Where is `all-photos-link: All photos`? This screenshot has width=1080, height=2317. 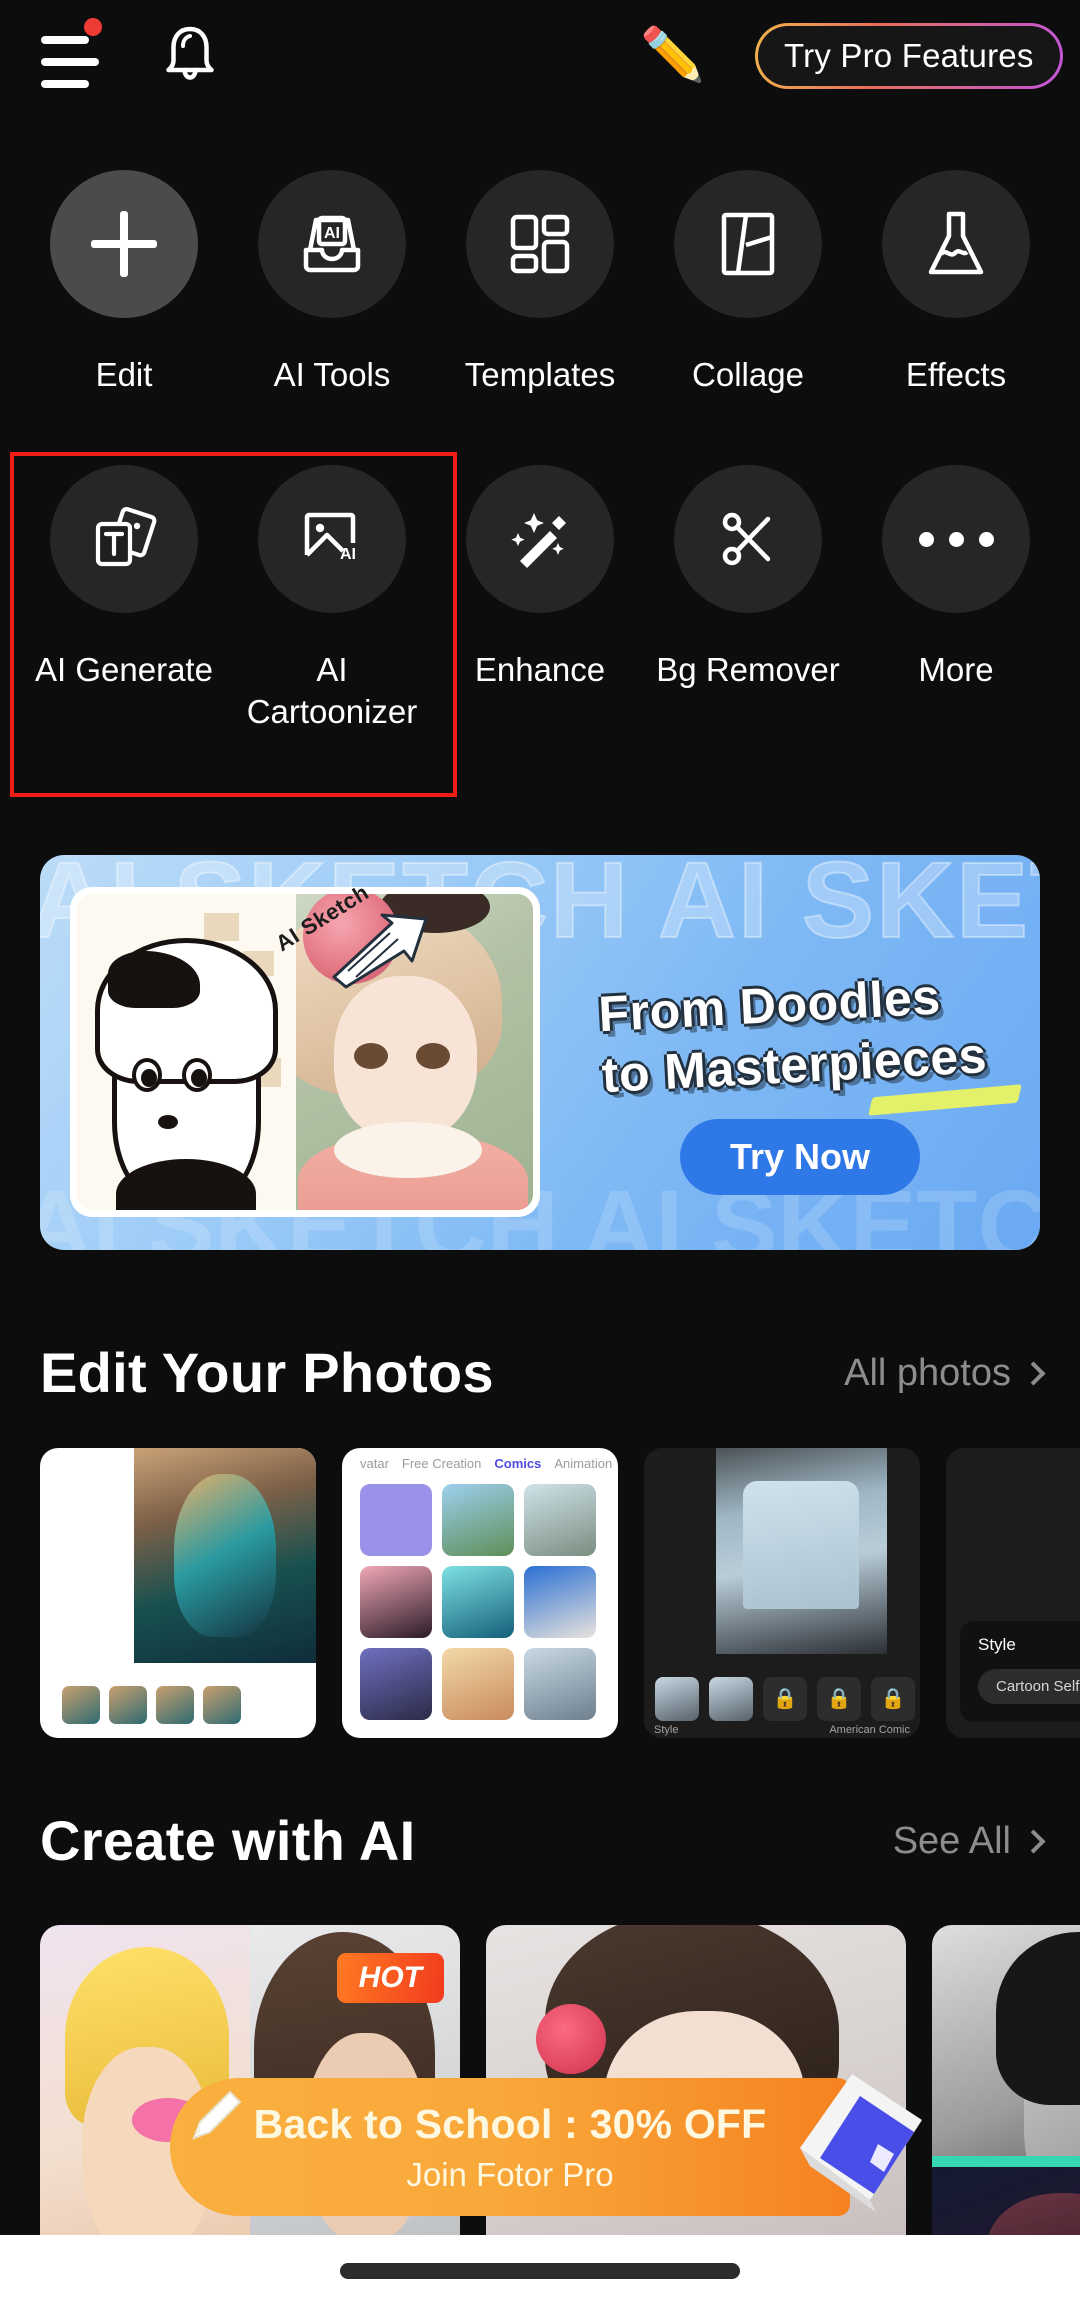 all-photos-link: All photos is located at coordinates (945, 1373).